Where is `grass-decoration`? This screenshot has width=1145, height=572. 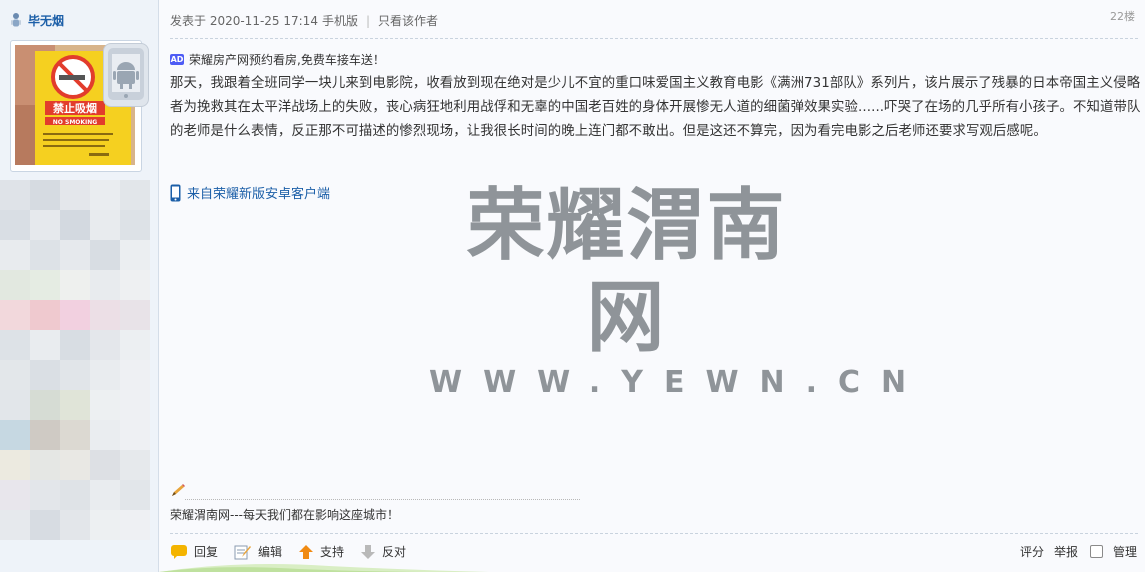
grass-decoration is located at coordinates (324, 568).